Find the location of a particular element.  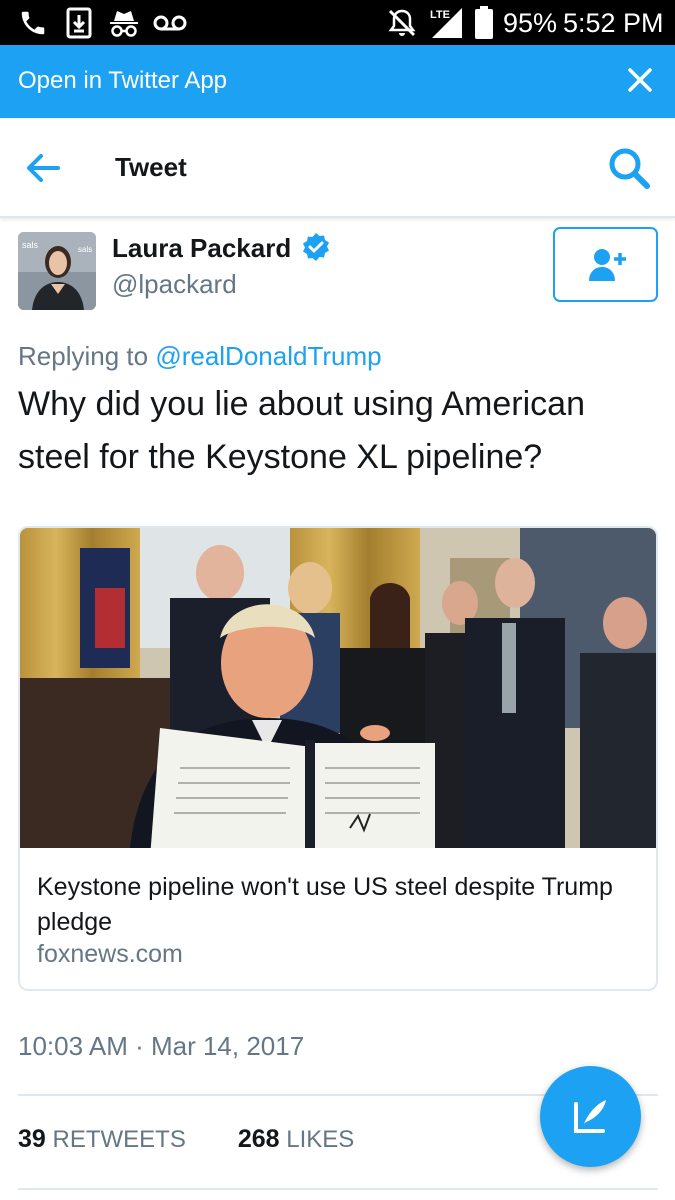

signal-icon: LTE is located at coordinates (446, 23).